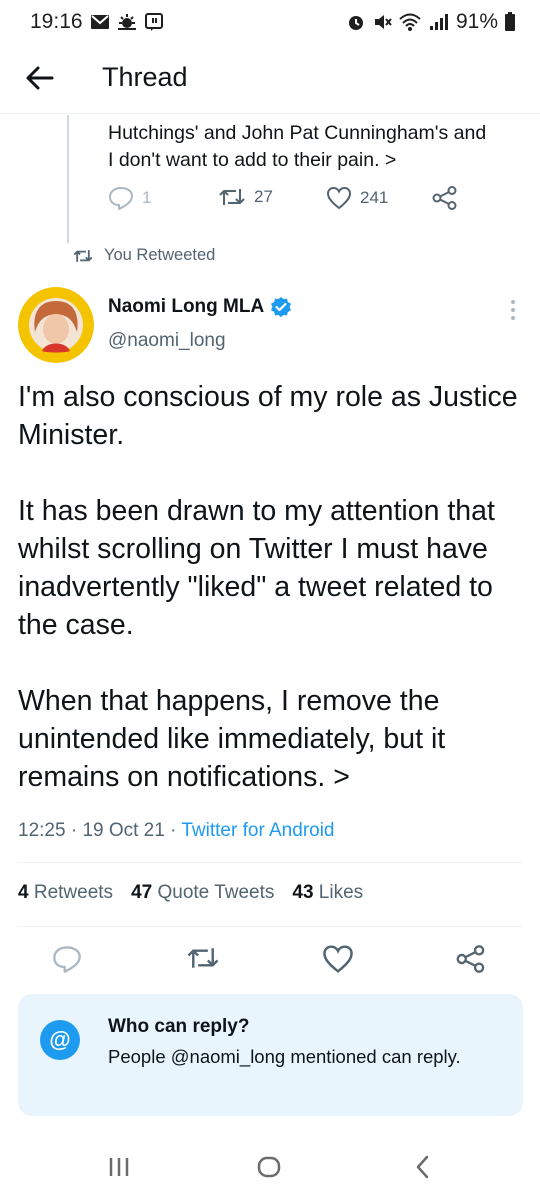  I want to click on back-button, so click(40, 78).